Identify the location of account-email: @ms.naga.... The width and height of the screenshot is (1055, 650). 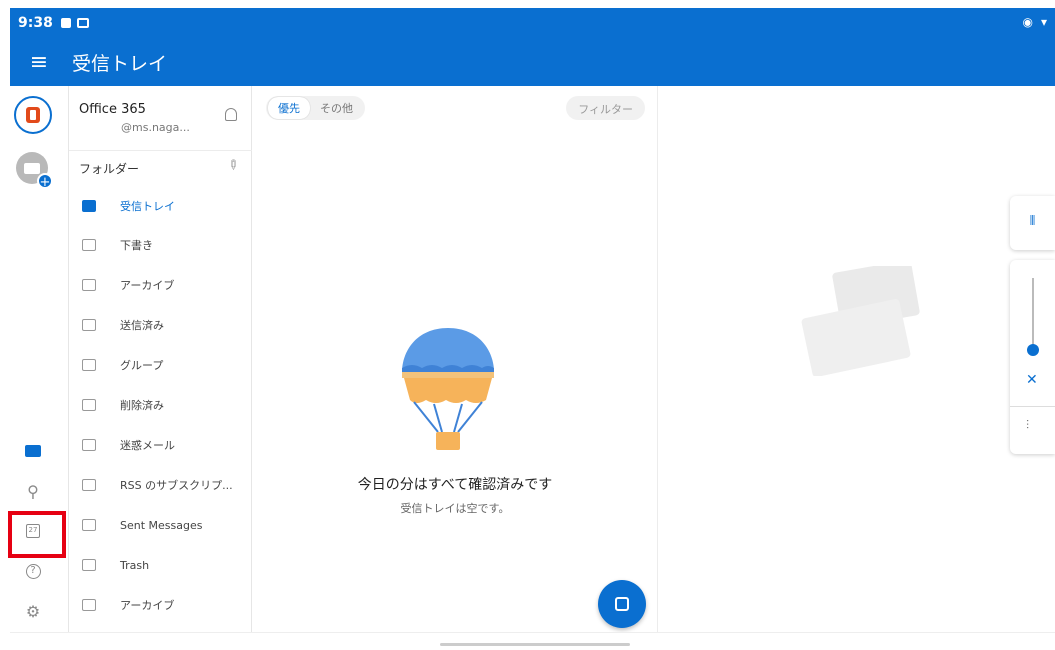
(155, 127).